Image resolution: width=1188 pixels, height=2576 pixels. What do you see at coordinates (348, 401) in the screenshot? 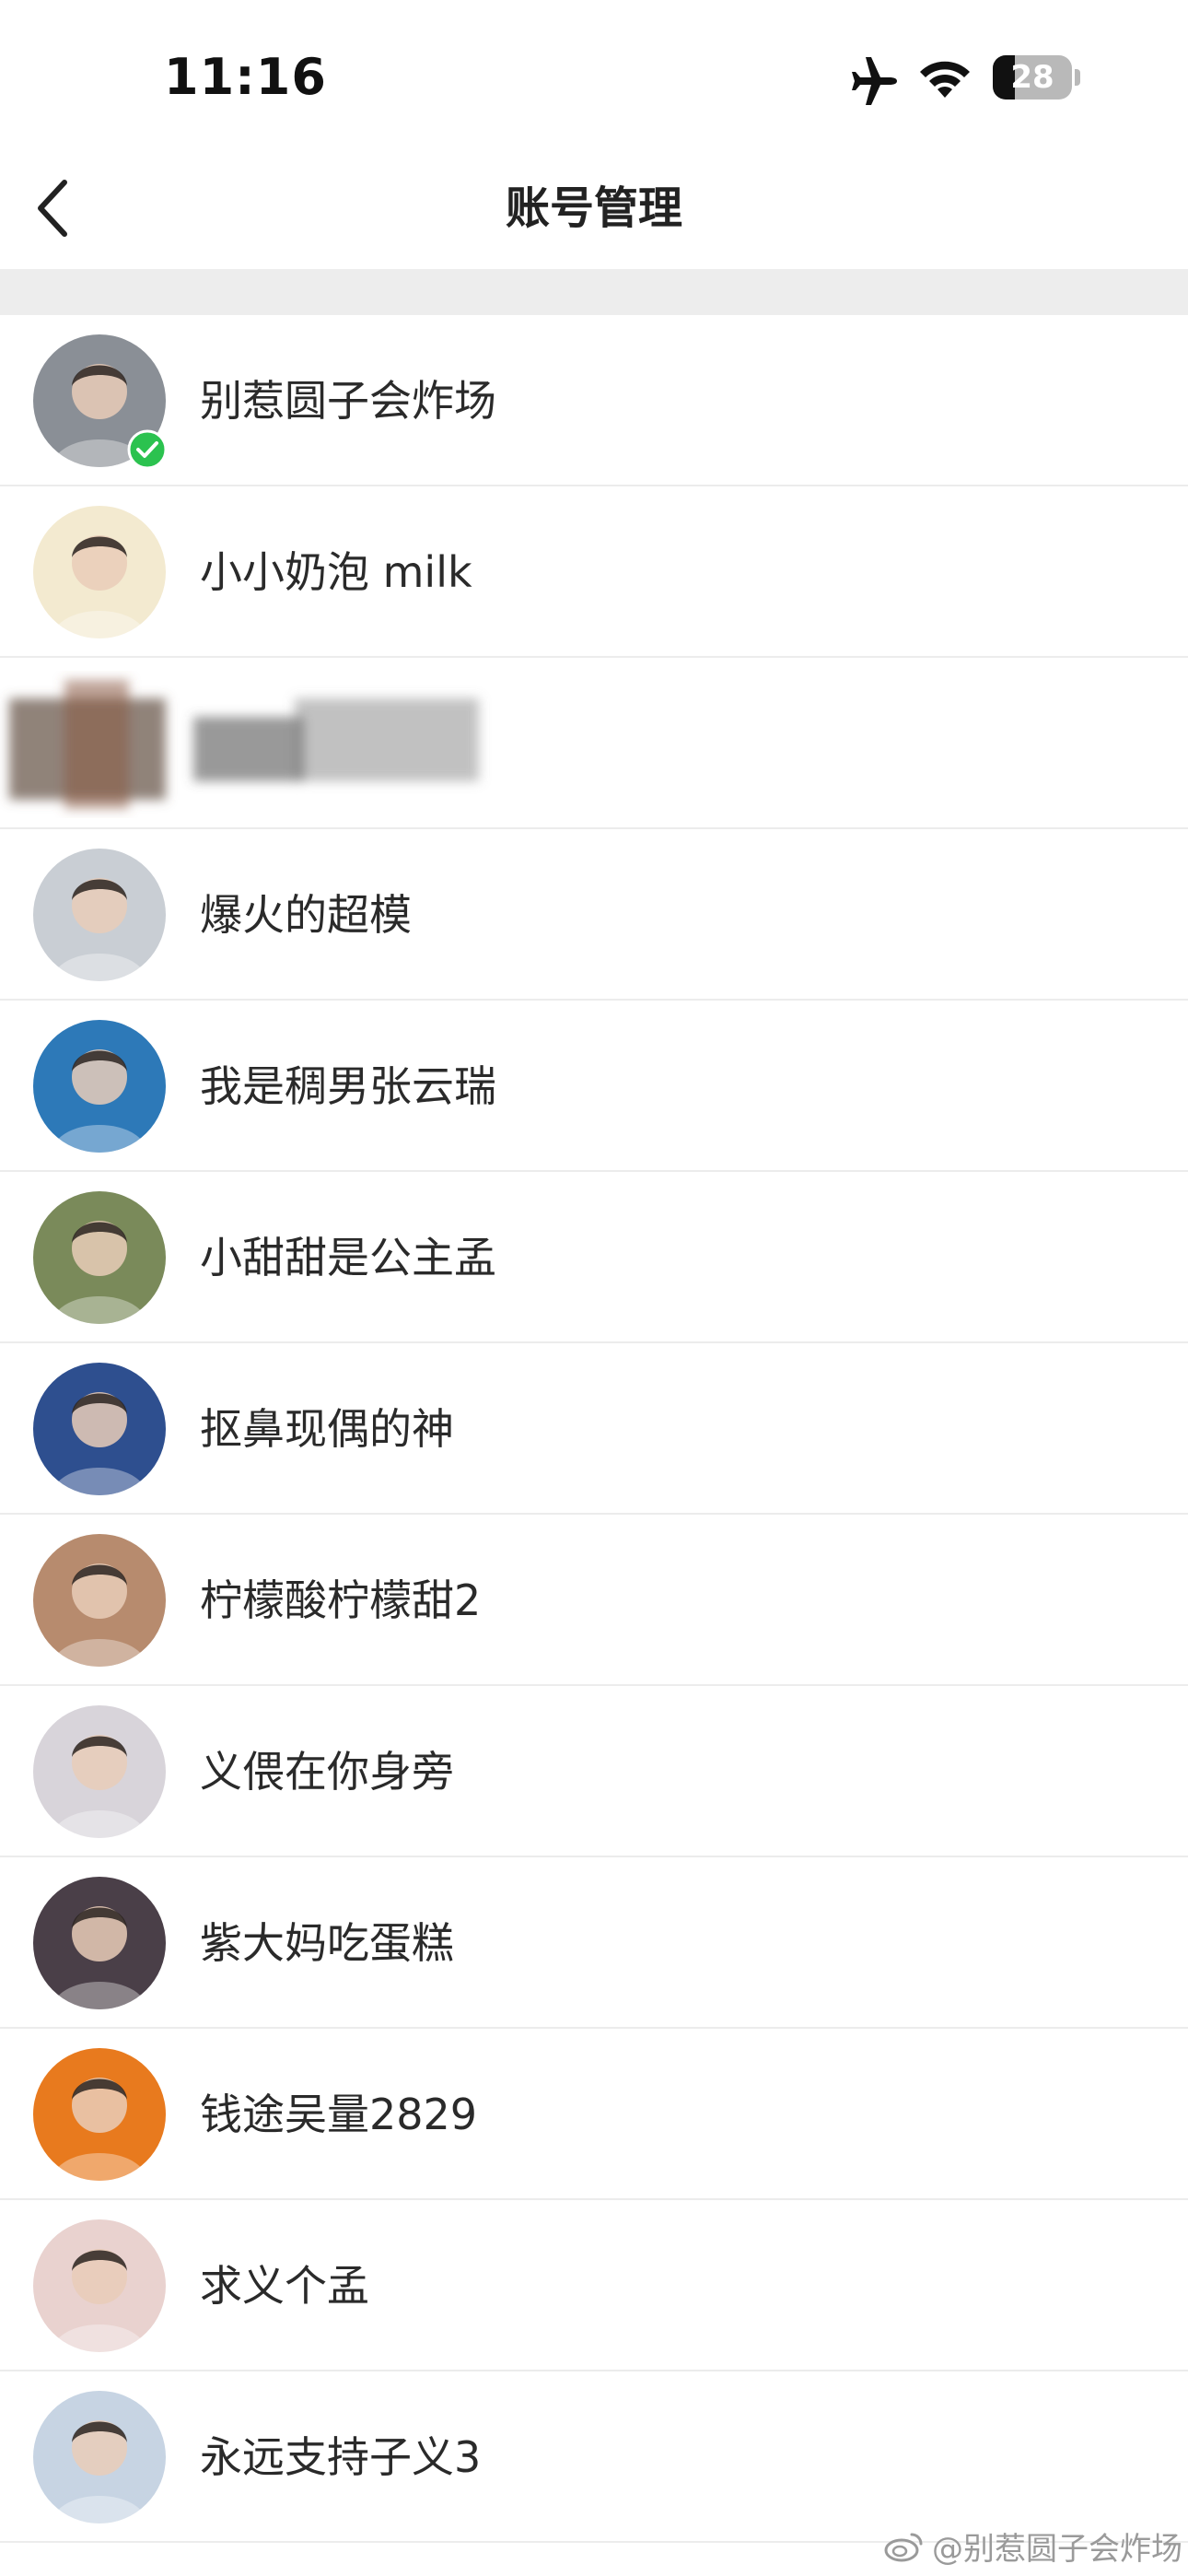
I see `account-name: 别惹圆子会炸场` at bounding box center [348, 401].